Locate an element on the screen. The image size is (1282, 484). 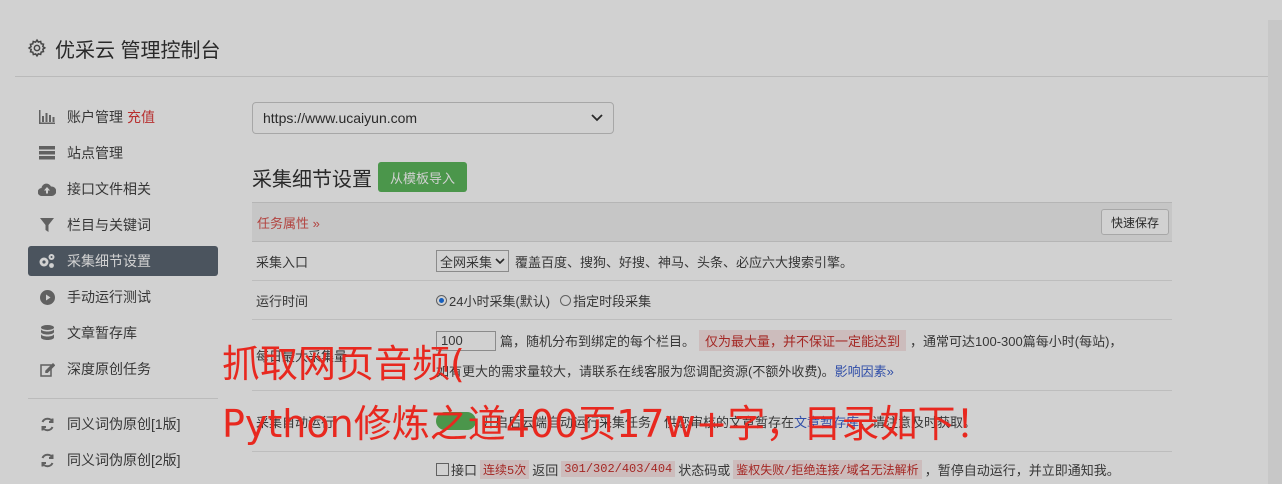
sidebar-item-label: 同义词伪原创[1版] is located at coordinates (124, 424).